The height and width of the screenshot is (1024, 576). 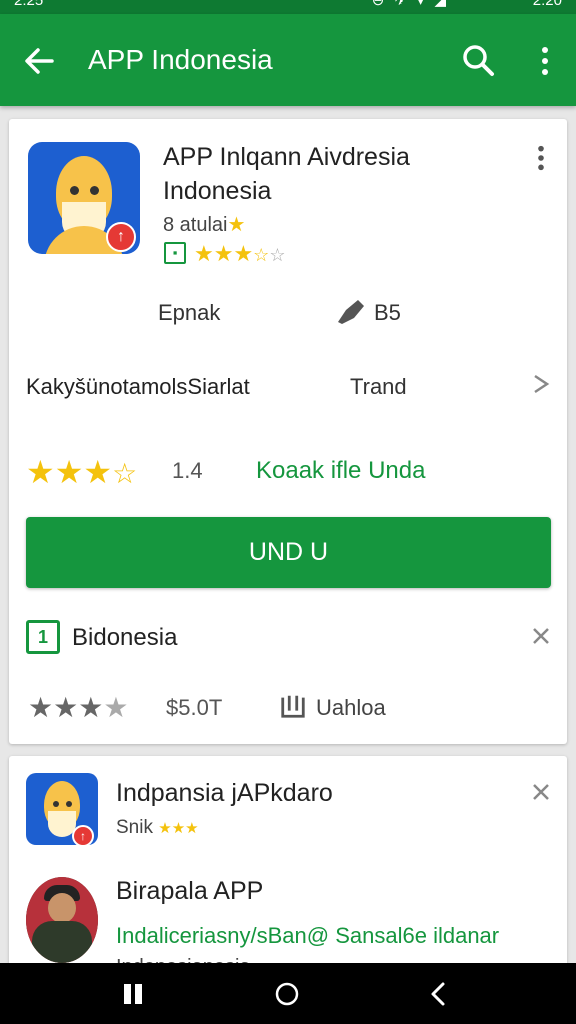 I want to click on back-icon, so click(x=439, y=994).